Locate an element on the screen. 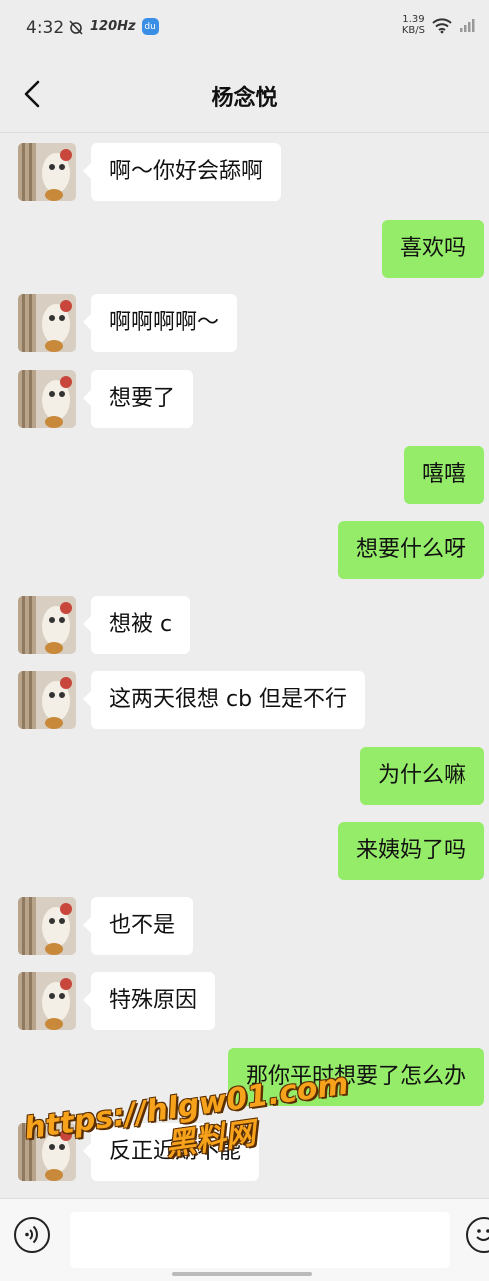 The height and width of the screenshot is (1281, 489). message-received: 想要了 is located at coordinates (106, 399).